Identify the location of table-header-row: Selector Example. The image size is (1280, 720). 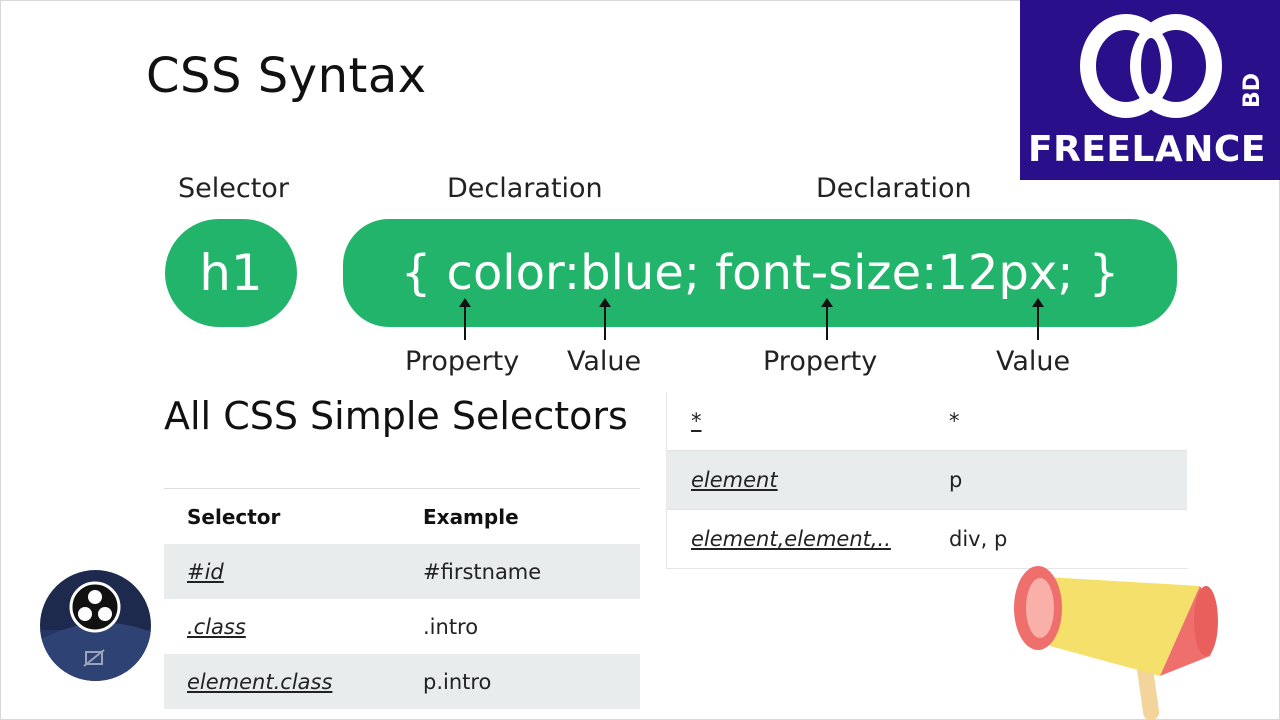
(402, 517).